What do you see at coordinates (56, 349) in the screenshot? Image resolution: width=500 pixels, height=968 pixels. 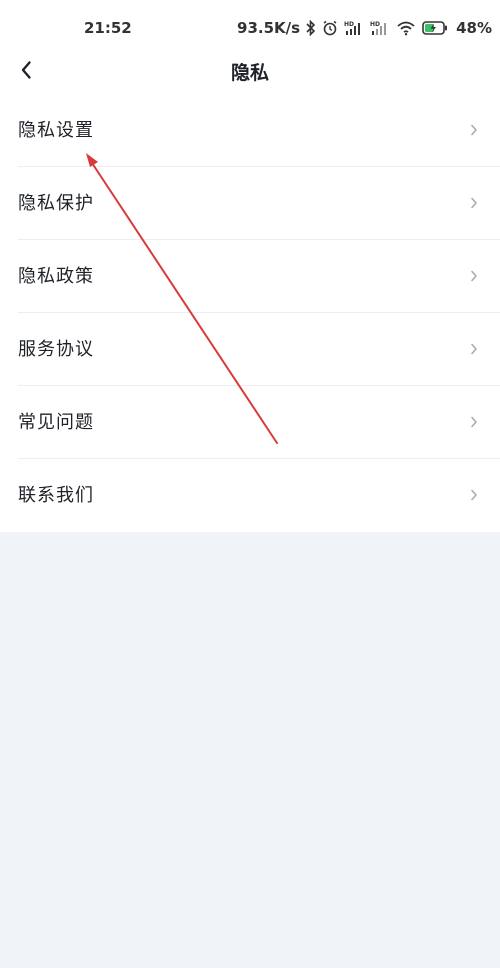 I see `menu-item-label: 服务协议` at bounding box center [56, 349].